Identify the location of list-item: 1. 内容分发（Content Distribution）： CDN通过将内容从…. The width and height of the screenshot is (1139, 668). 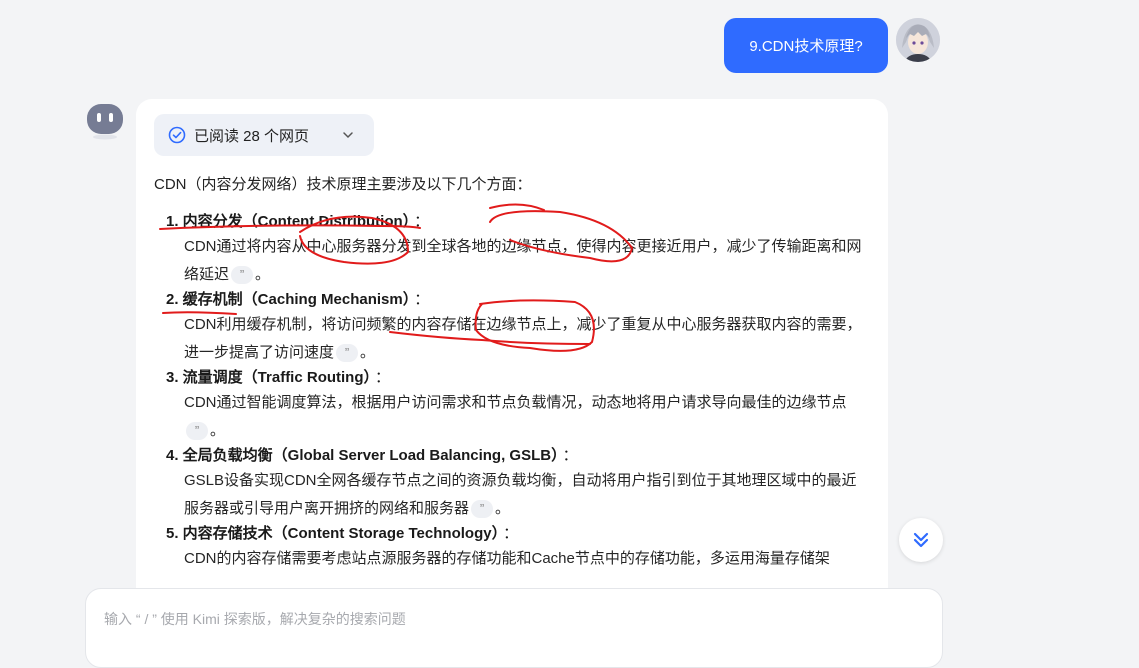
(516, 250).